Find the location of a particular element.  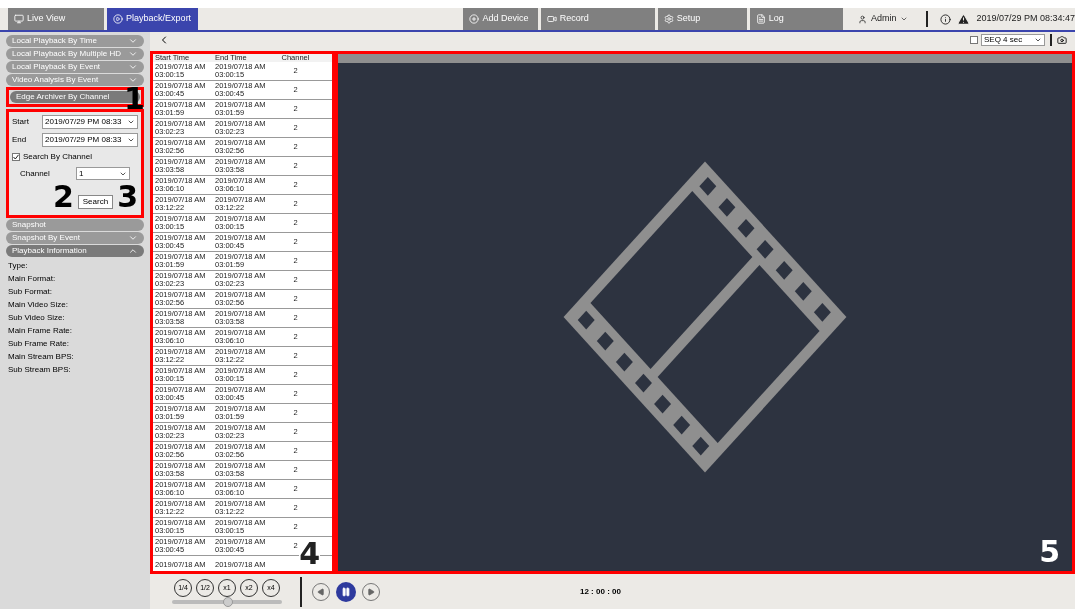

callout-number: 2 is located at coordinates (63, 197).